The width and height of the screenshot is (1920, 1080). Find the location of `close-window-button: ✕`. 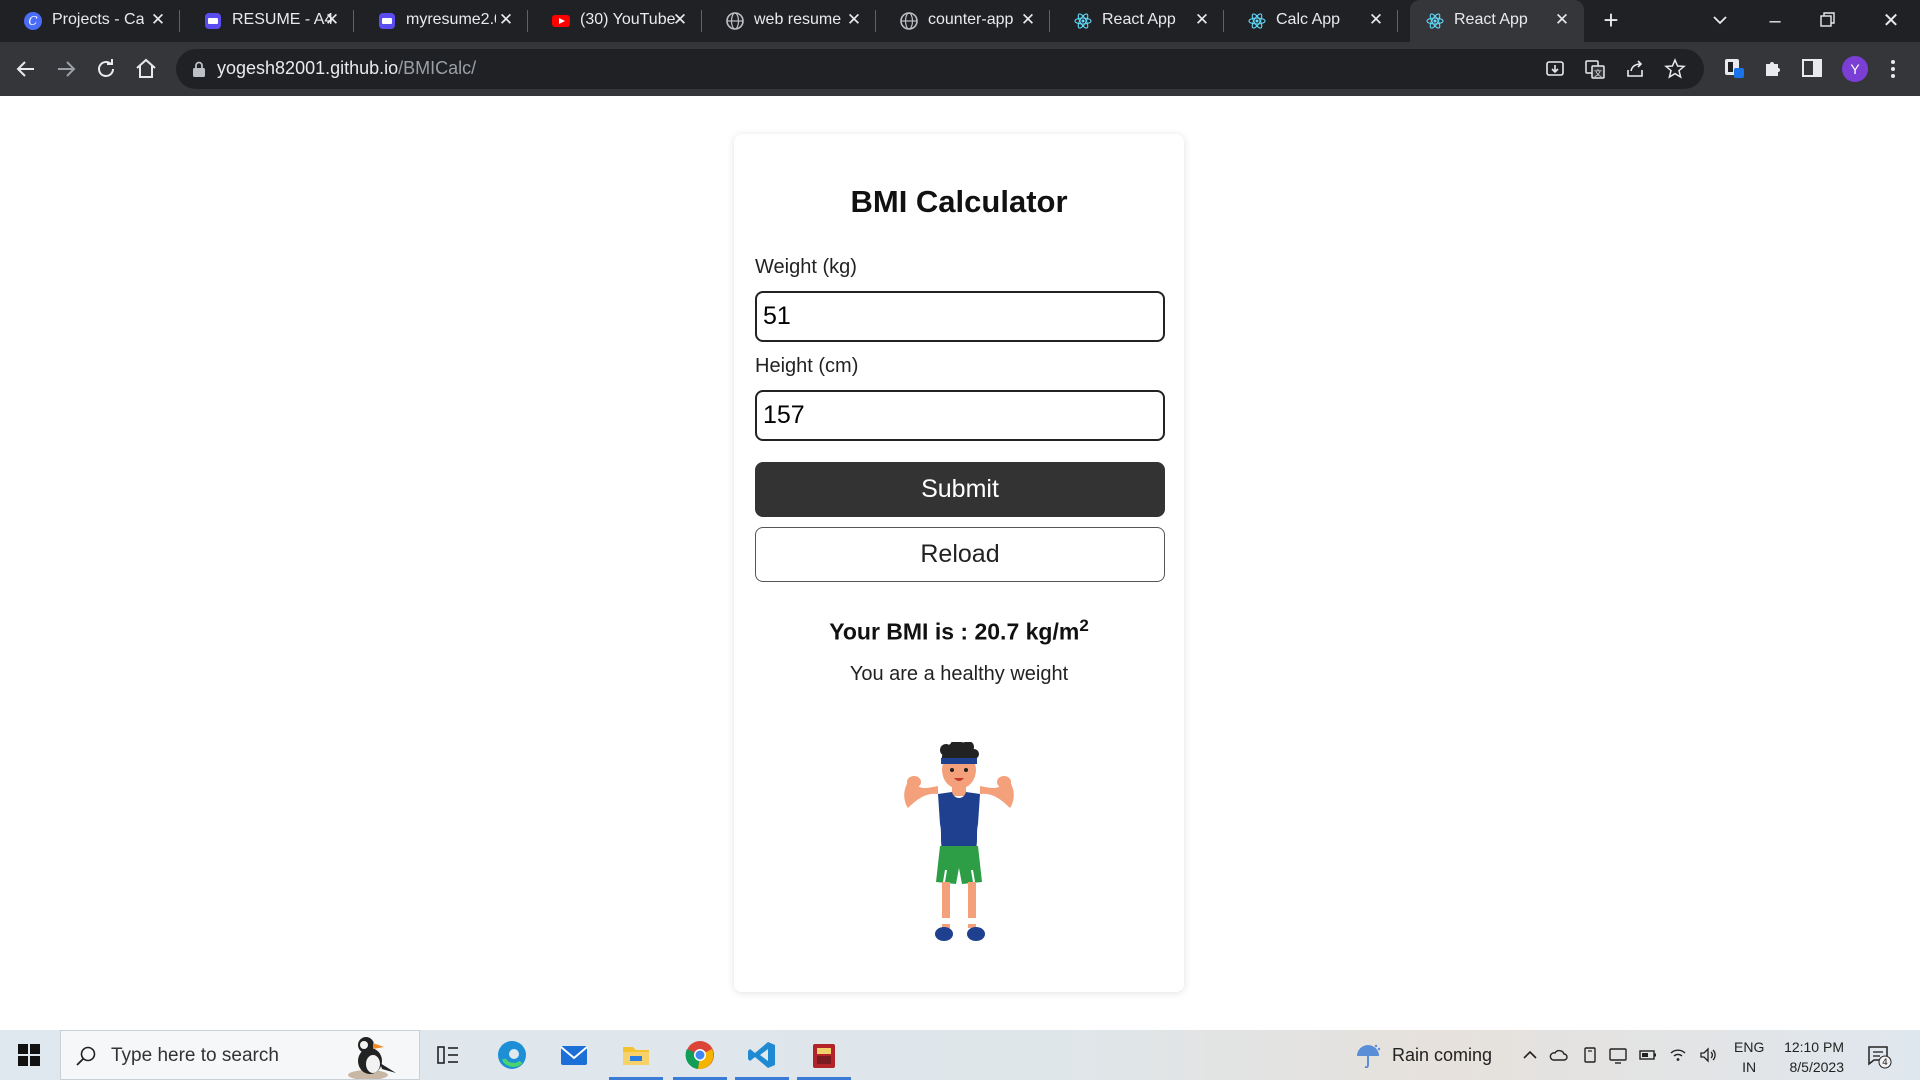

close-window-button: ✕ is located at coordinates (1891, 21).